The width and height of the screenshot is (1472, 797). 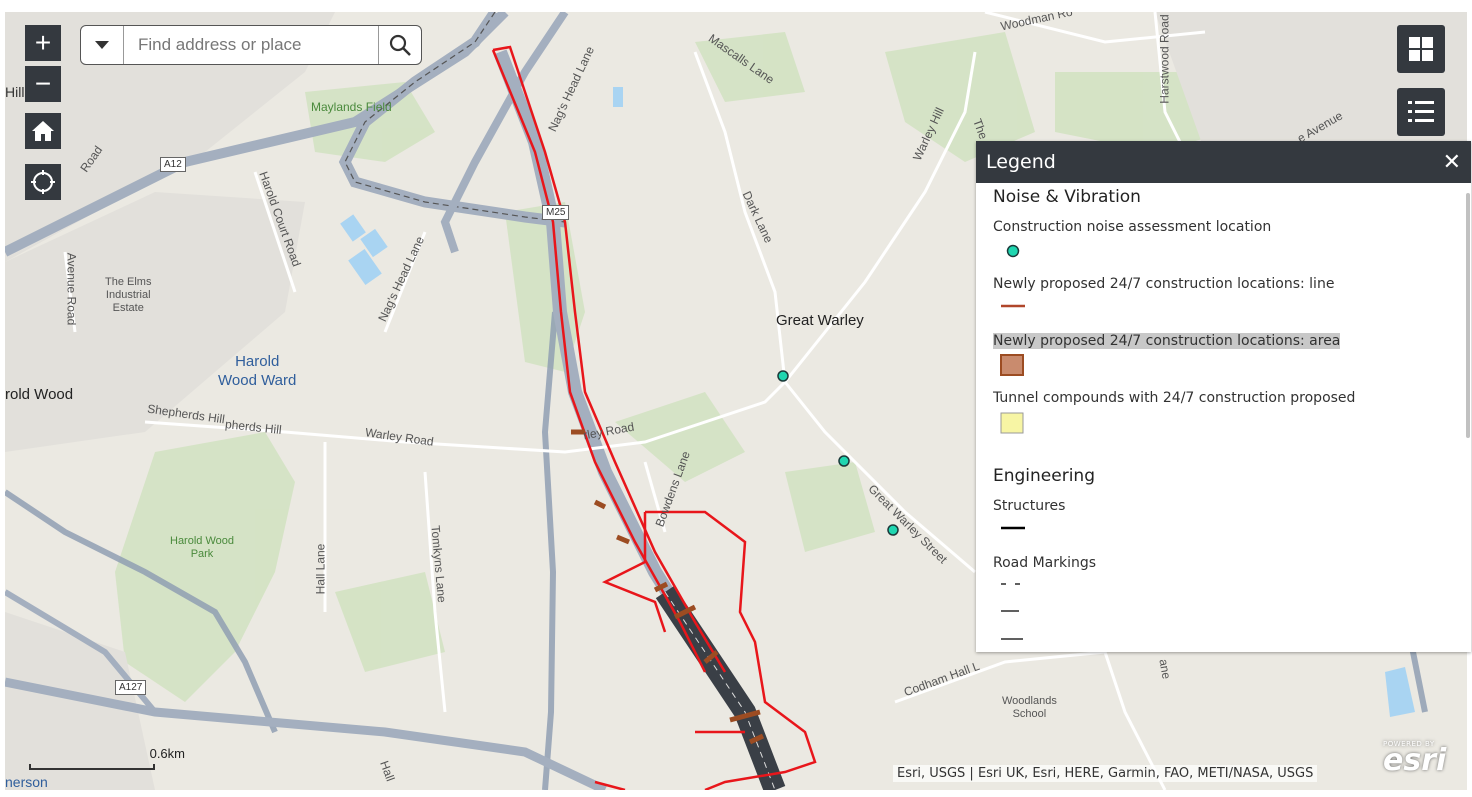 What do you see at coordinates (128, 295) in the screenshot?
I see `label-the-elms: The Elms Industrial Estate` at bounding box center [128, 295].